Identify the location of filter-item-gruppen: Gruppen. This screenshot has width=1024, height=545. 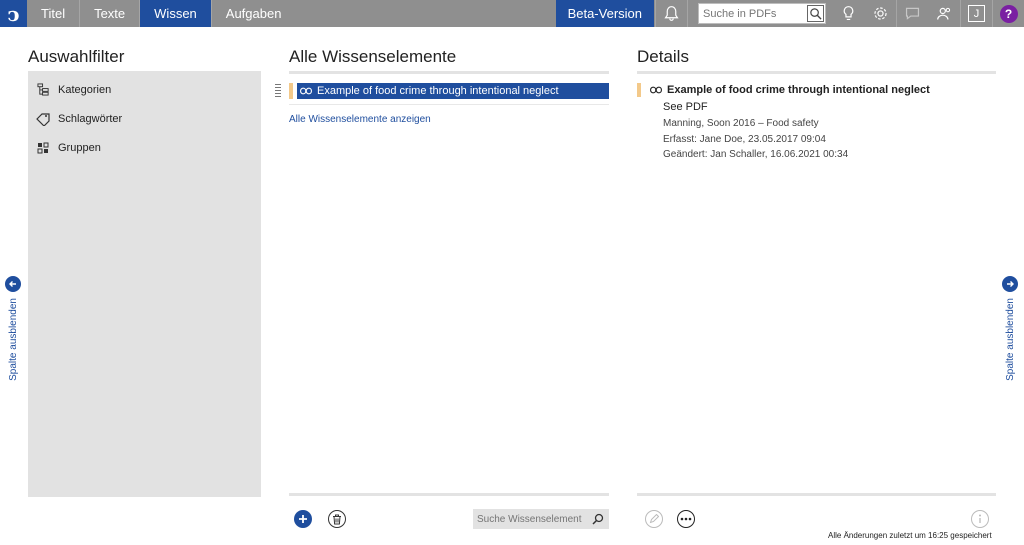
(144, 147).